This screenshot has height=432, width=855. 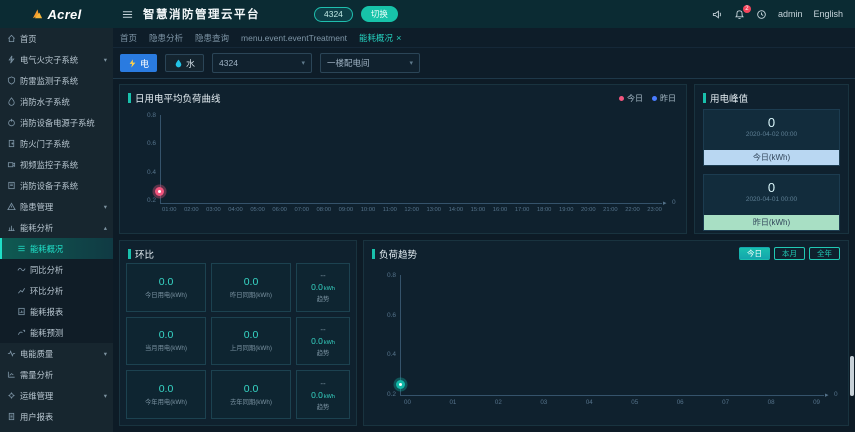 I want to click on sidebar-item-环比分析: 环比分析, so click(x=56, y=290).